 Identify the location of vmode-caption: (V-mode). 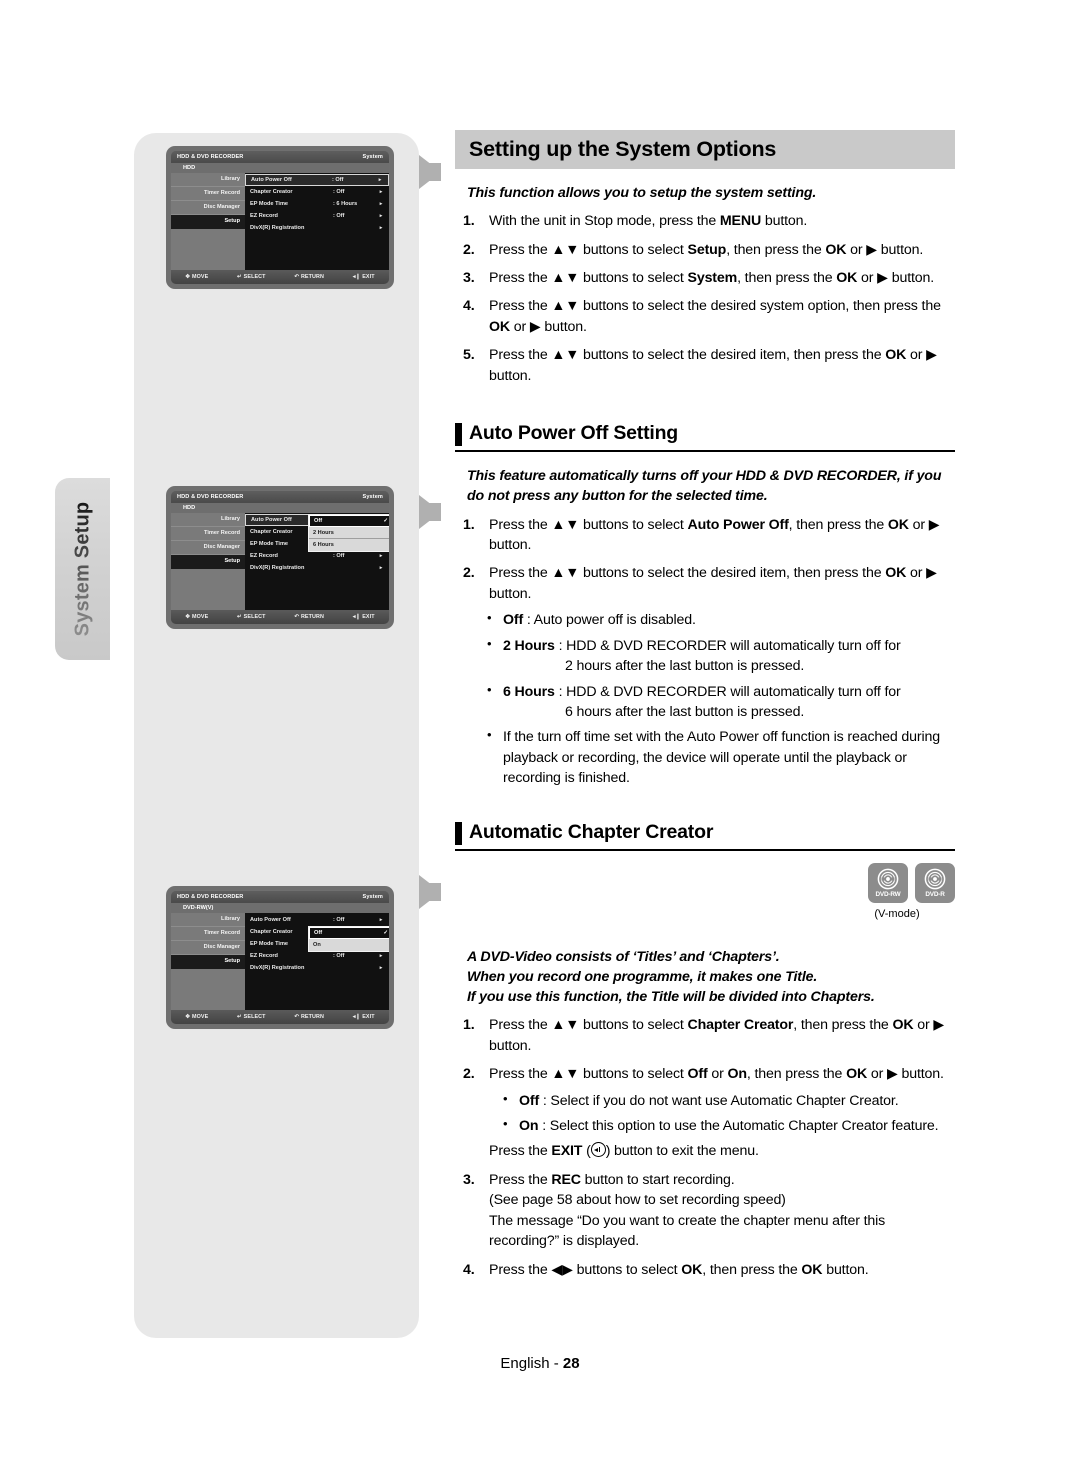
(897, 913).